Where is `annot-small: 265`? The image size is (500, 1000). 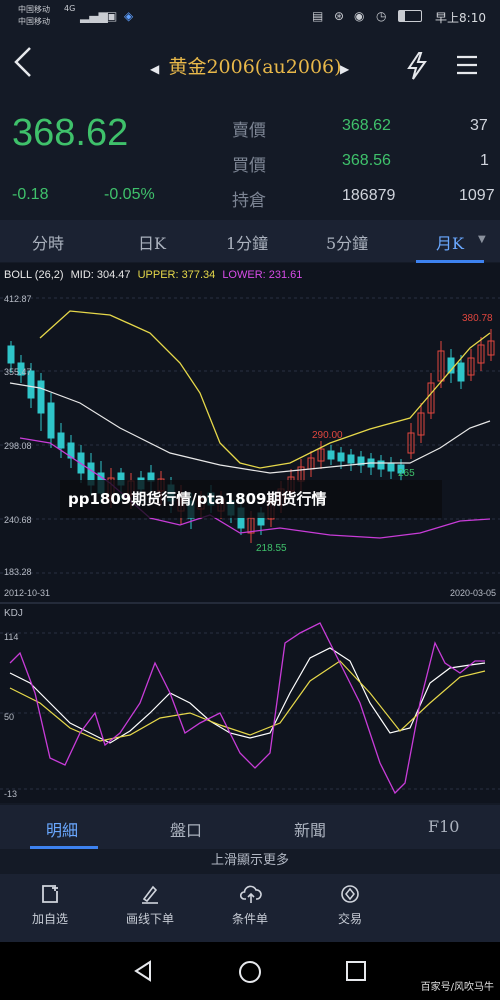
annot-small: 265 is located at coordinates (406, 473).